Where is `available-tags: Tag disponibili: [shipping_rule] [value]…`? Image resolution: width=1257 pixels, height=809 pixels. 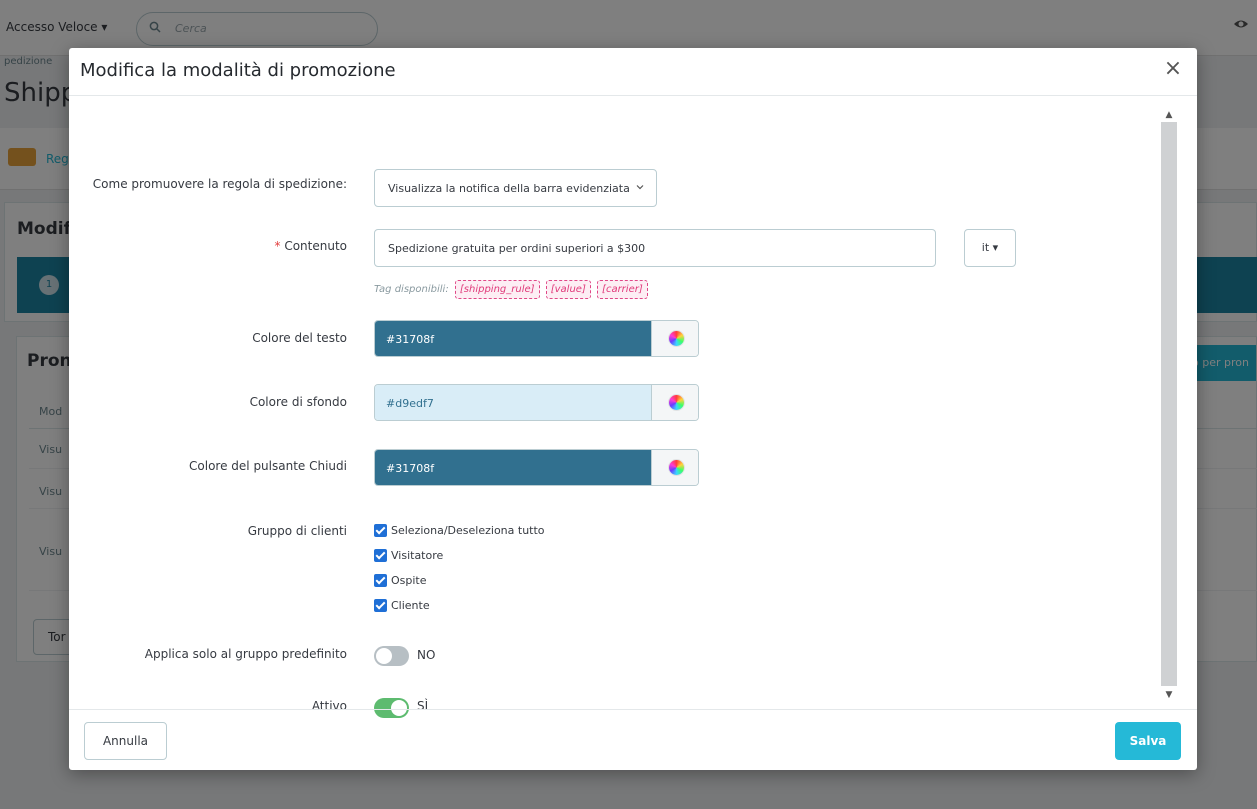 available-tags: Tag disponibili: [shipping_rule] [value]… is located at coordinates (511, 290).